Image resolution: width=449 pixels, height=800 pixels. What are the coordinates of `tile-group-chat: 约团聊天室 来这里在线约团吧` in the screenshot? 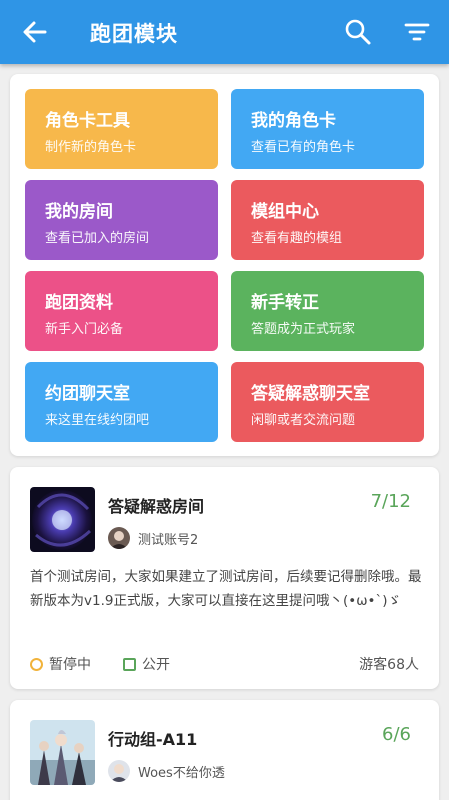 It's located at (121, 402).